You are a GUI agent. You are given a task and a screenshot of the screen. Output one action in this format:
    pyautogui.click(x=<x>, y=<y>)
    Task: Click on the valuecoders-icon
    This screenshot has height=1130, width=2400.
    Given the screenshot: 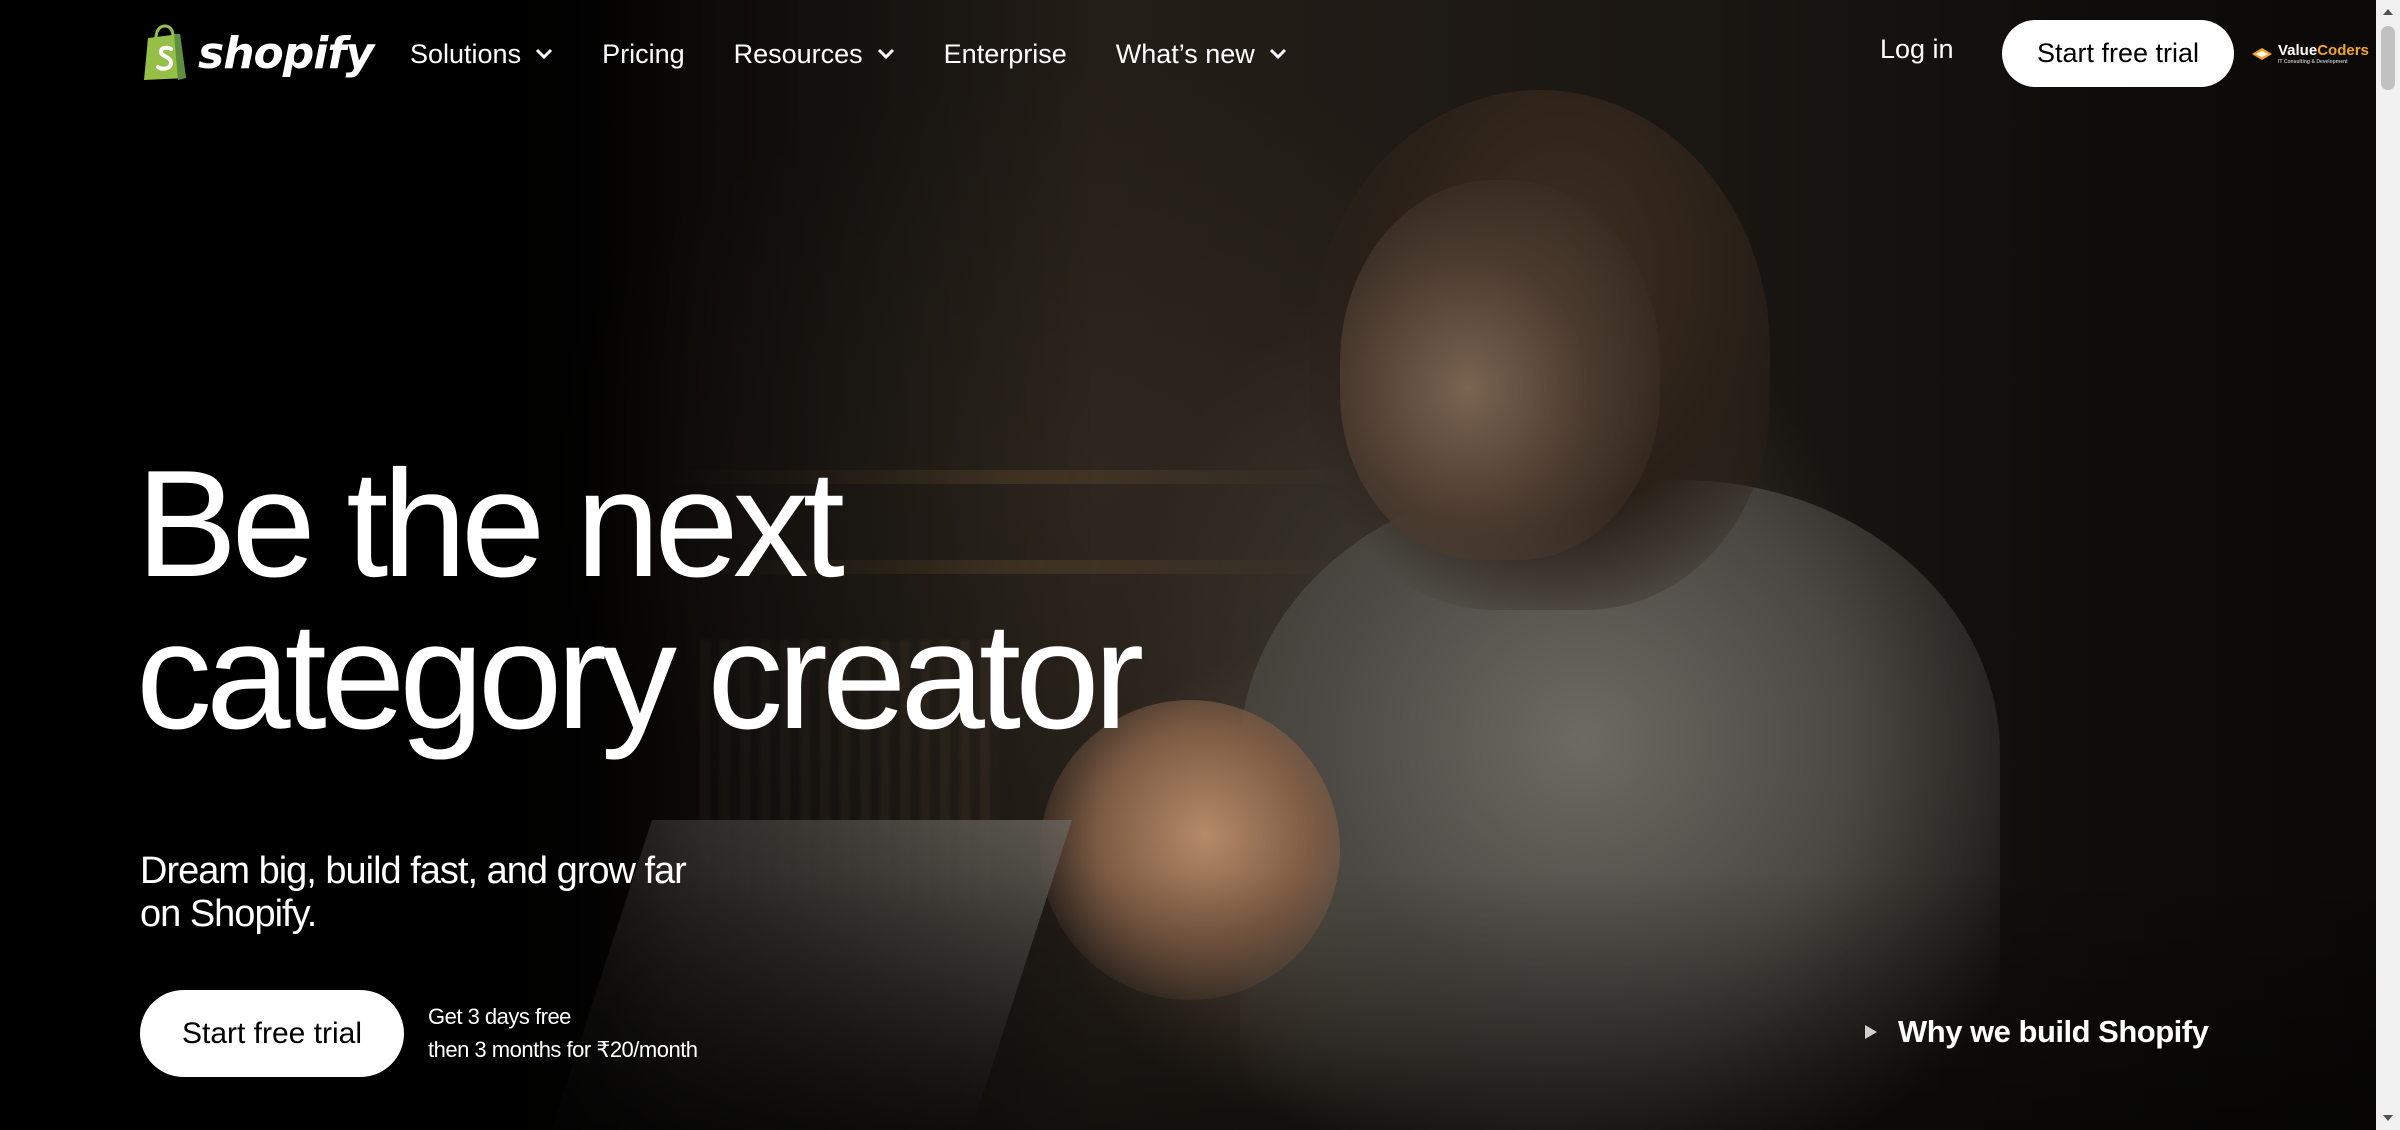 What is the action you would take?
    pyautogui.click(x=2262, y=54)
    